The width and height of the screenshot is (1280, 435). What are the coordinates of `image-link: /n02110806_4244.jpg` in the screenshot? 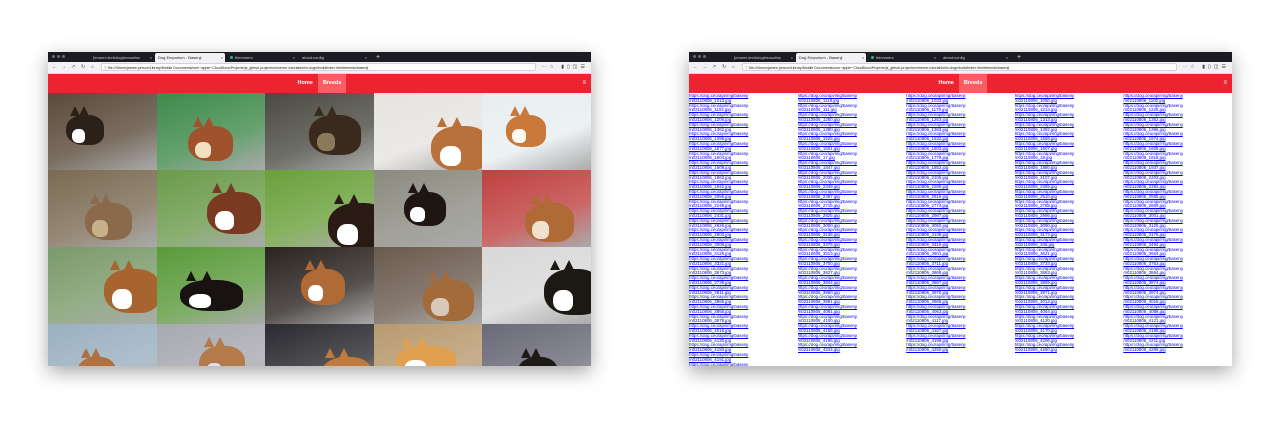 It's located at (852, 350).